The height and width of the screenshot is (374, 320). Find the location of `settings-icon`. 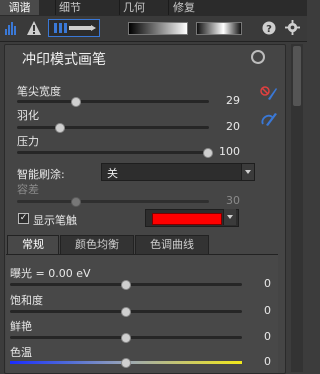

settings-icon is located at coordinates (292, 27).